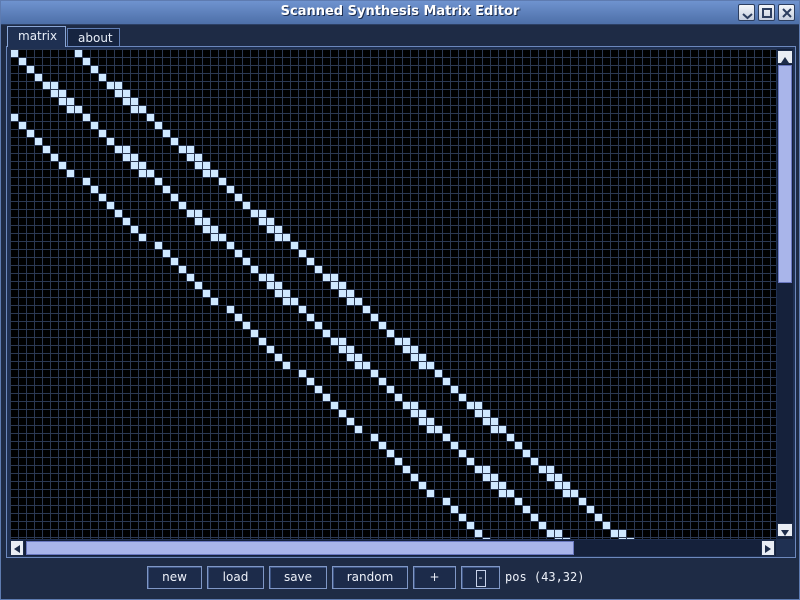 The height and width of the screenshot is (600, 800). What do you see at coordinates (746, 12) in the screenshot?
I see `minimize-button` at bounding box center [746, 12].